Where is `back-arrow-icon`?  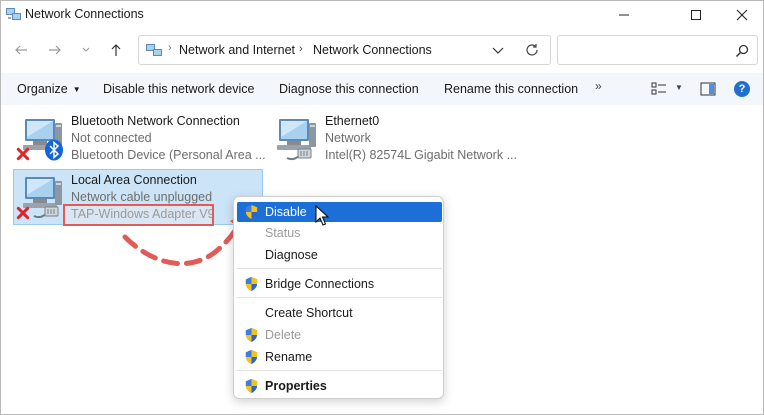
back-arrow-icon is located at coordinates (21, 50).